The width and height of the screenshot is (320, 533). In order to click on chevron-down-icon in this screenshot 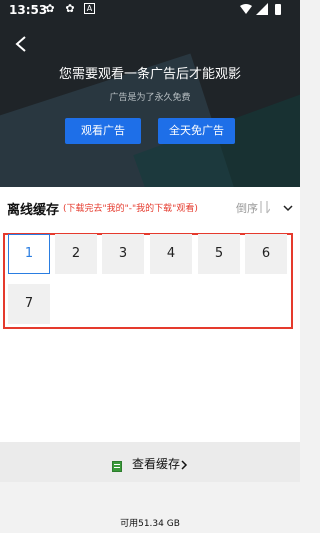, I will do `click(288, 207)`.